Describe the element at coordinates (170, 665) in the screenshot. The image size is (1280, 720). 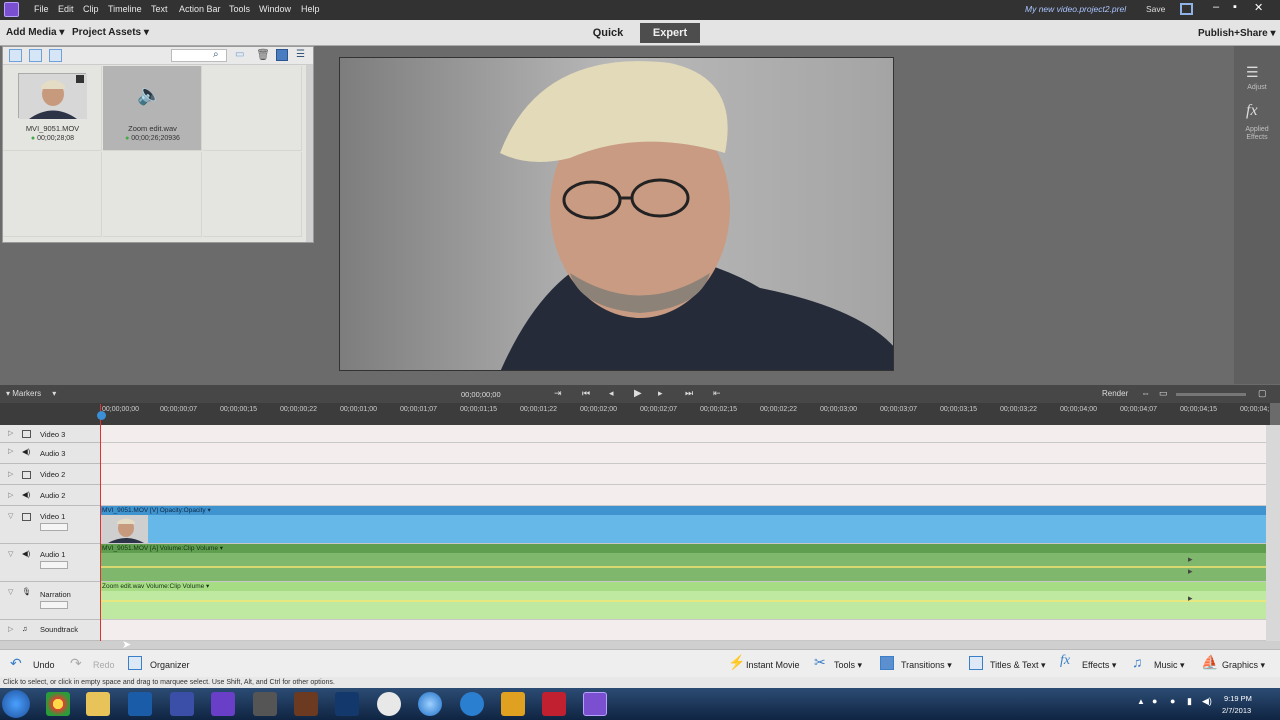
I see `organizer-button: Organizer` at that location.